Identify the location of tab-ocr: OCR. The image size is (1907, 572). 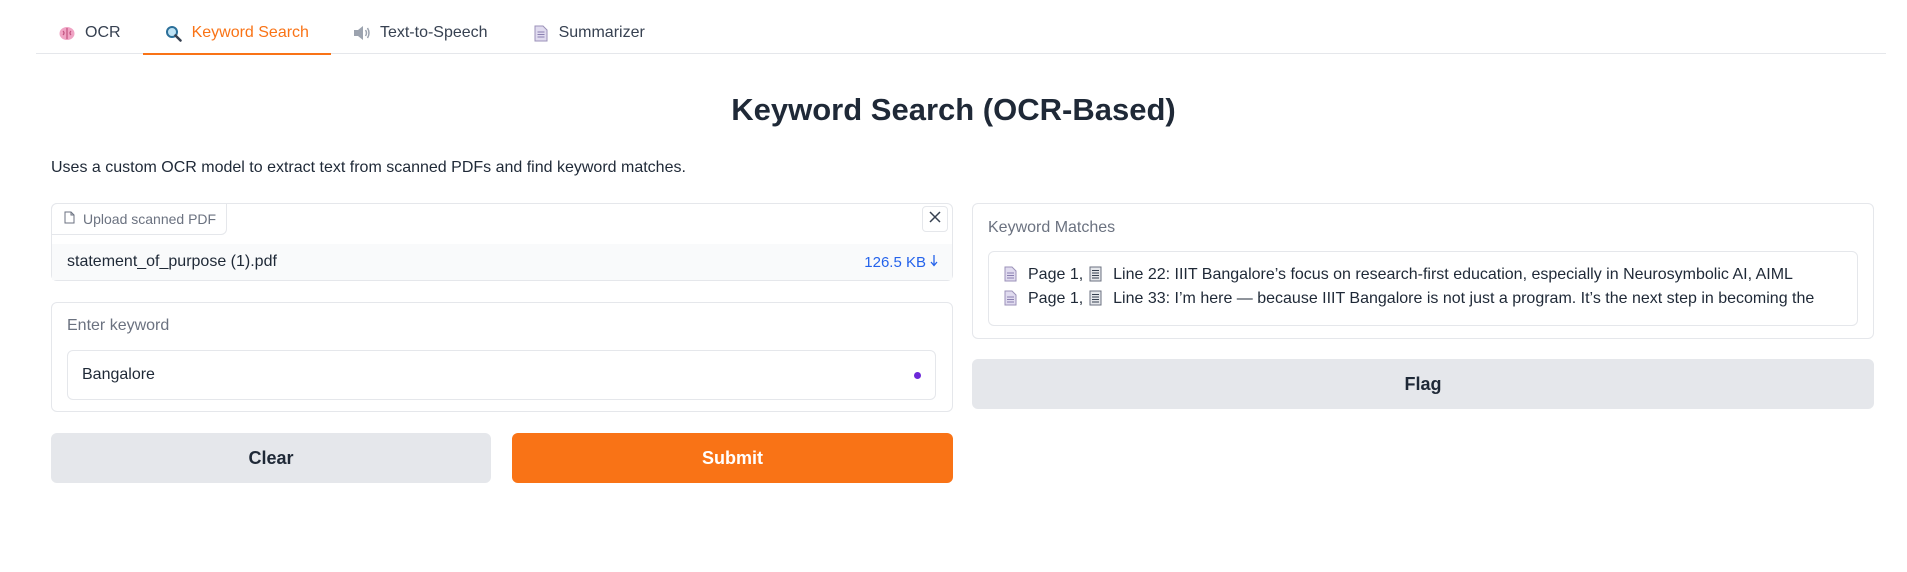
(89, 33).